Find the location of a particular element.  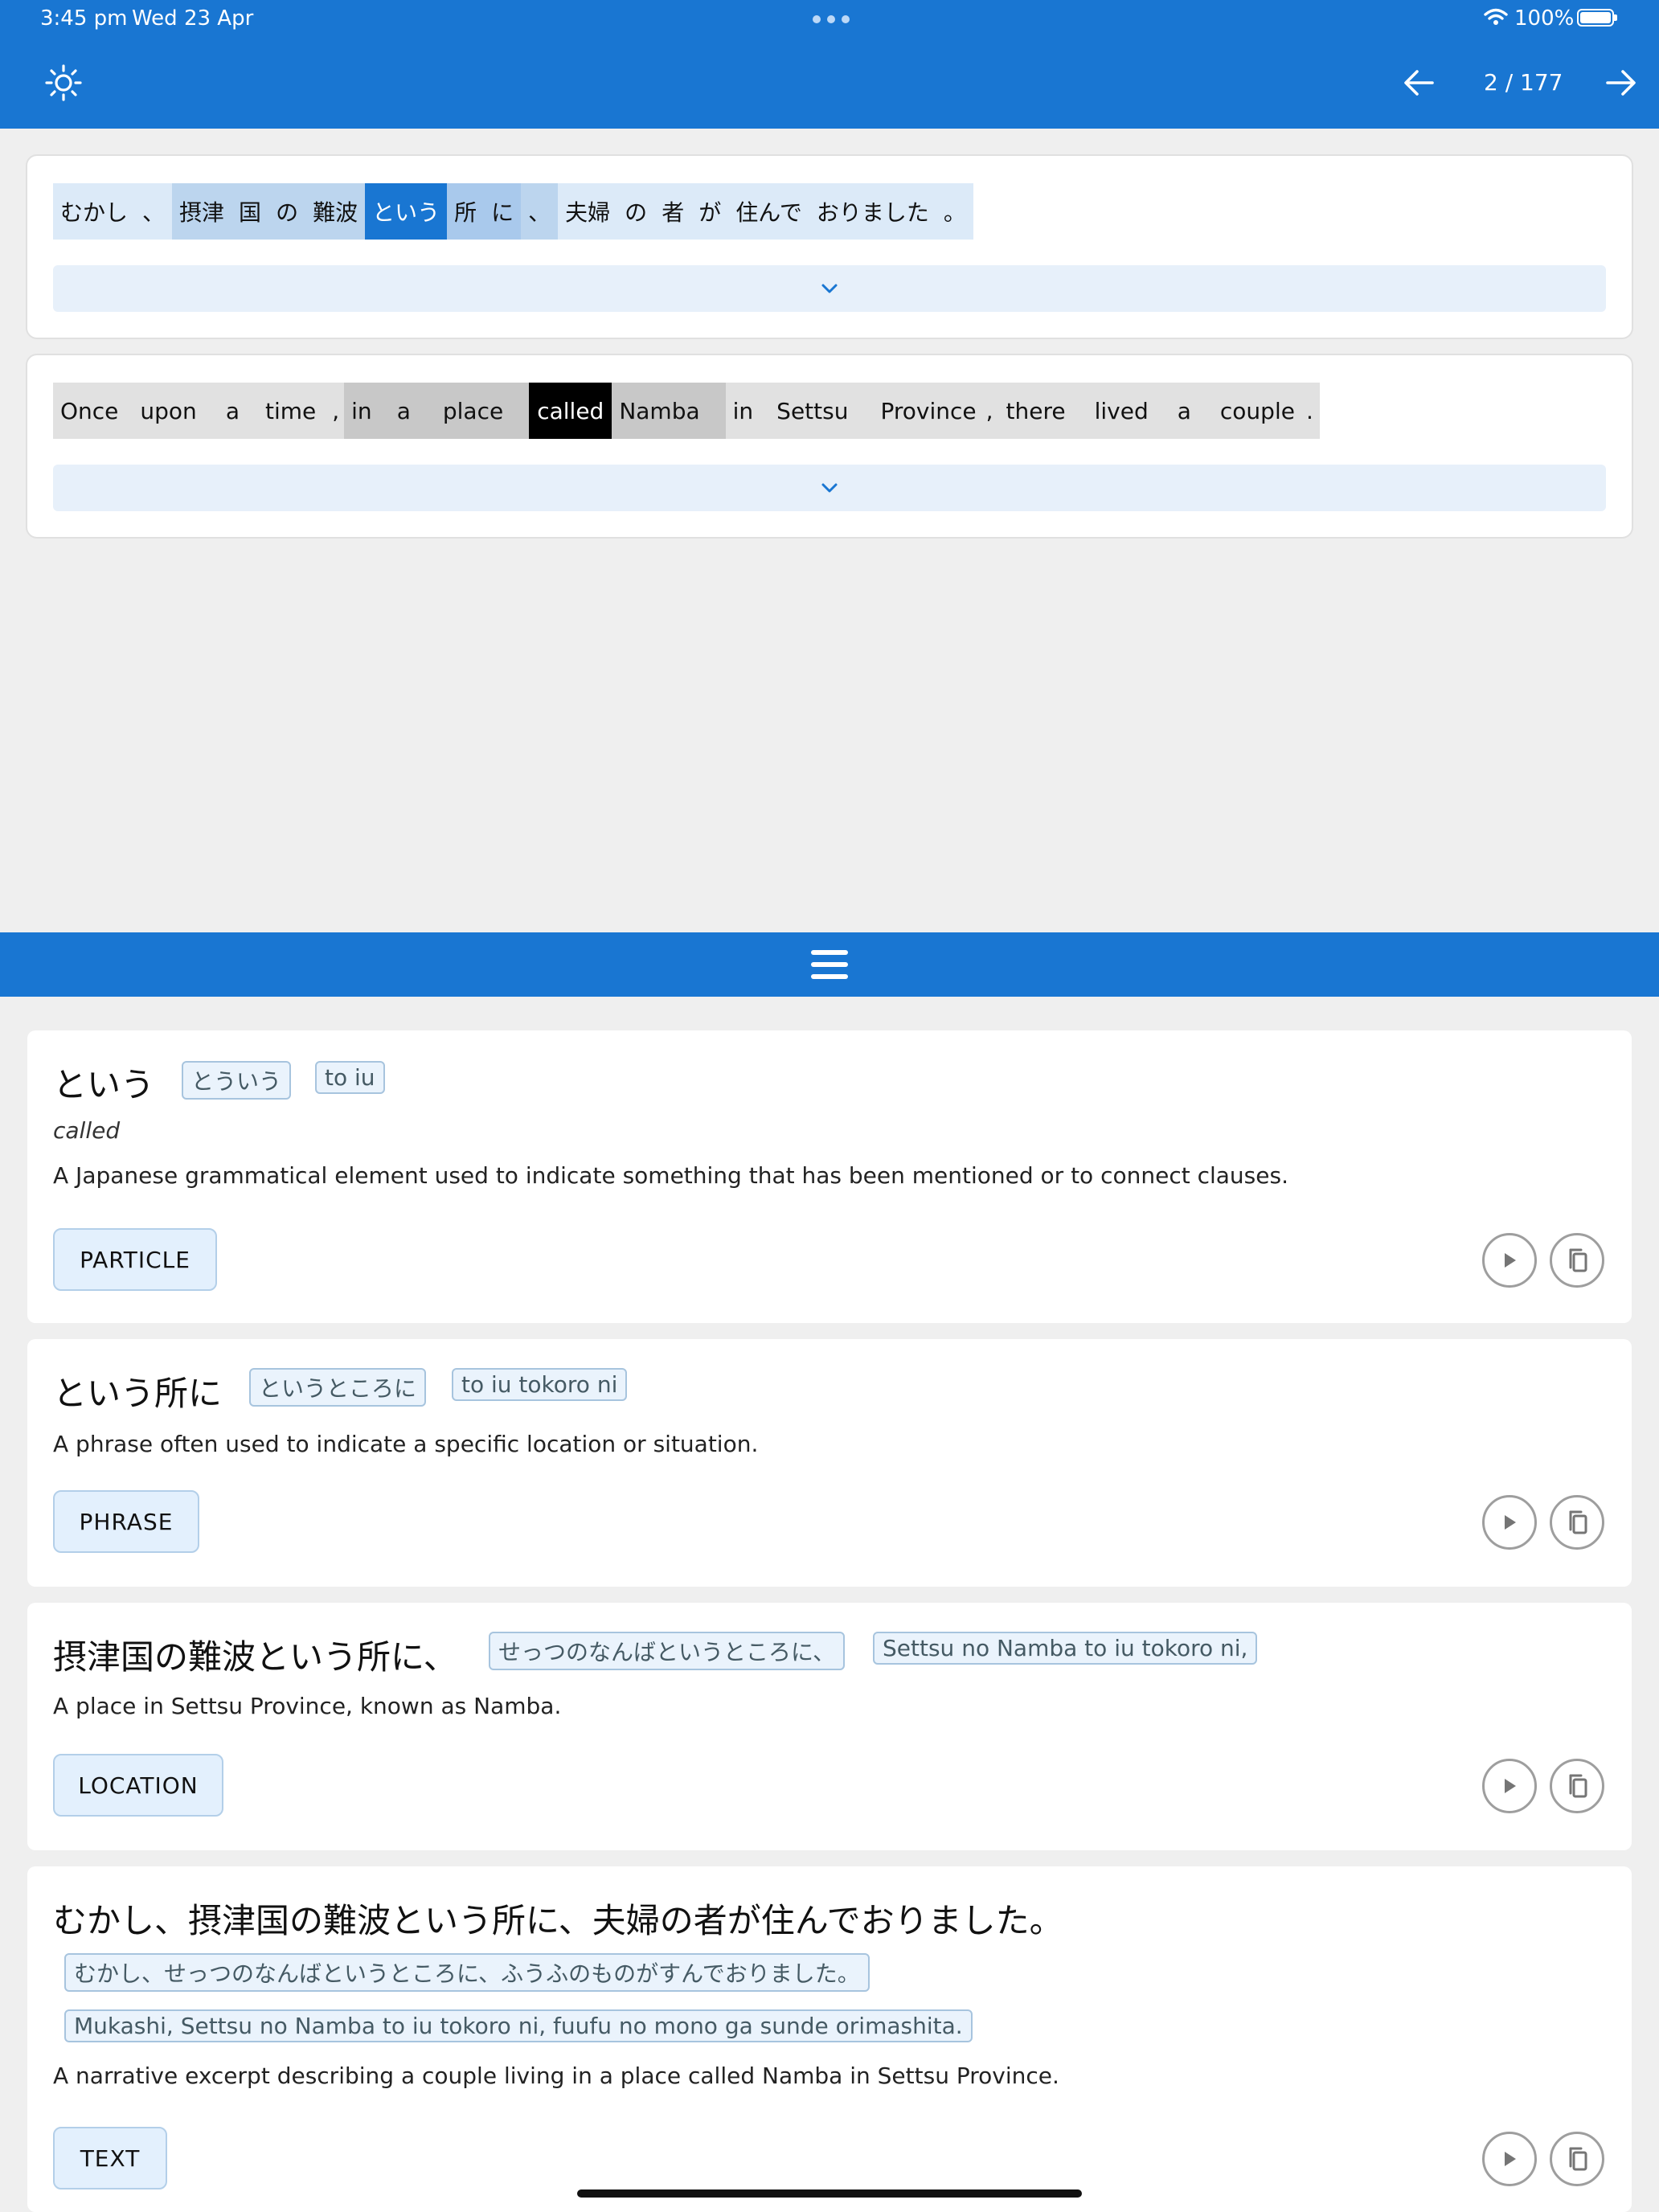

category-chip: TEXT is located at coordinates (110, 2158).